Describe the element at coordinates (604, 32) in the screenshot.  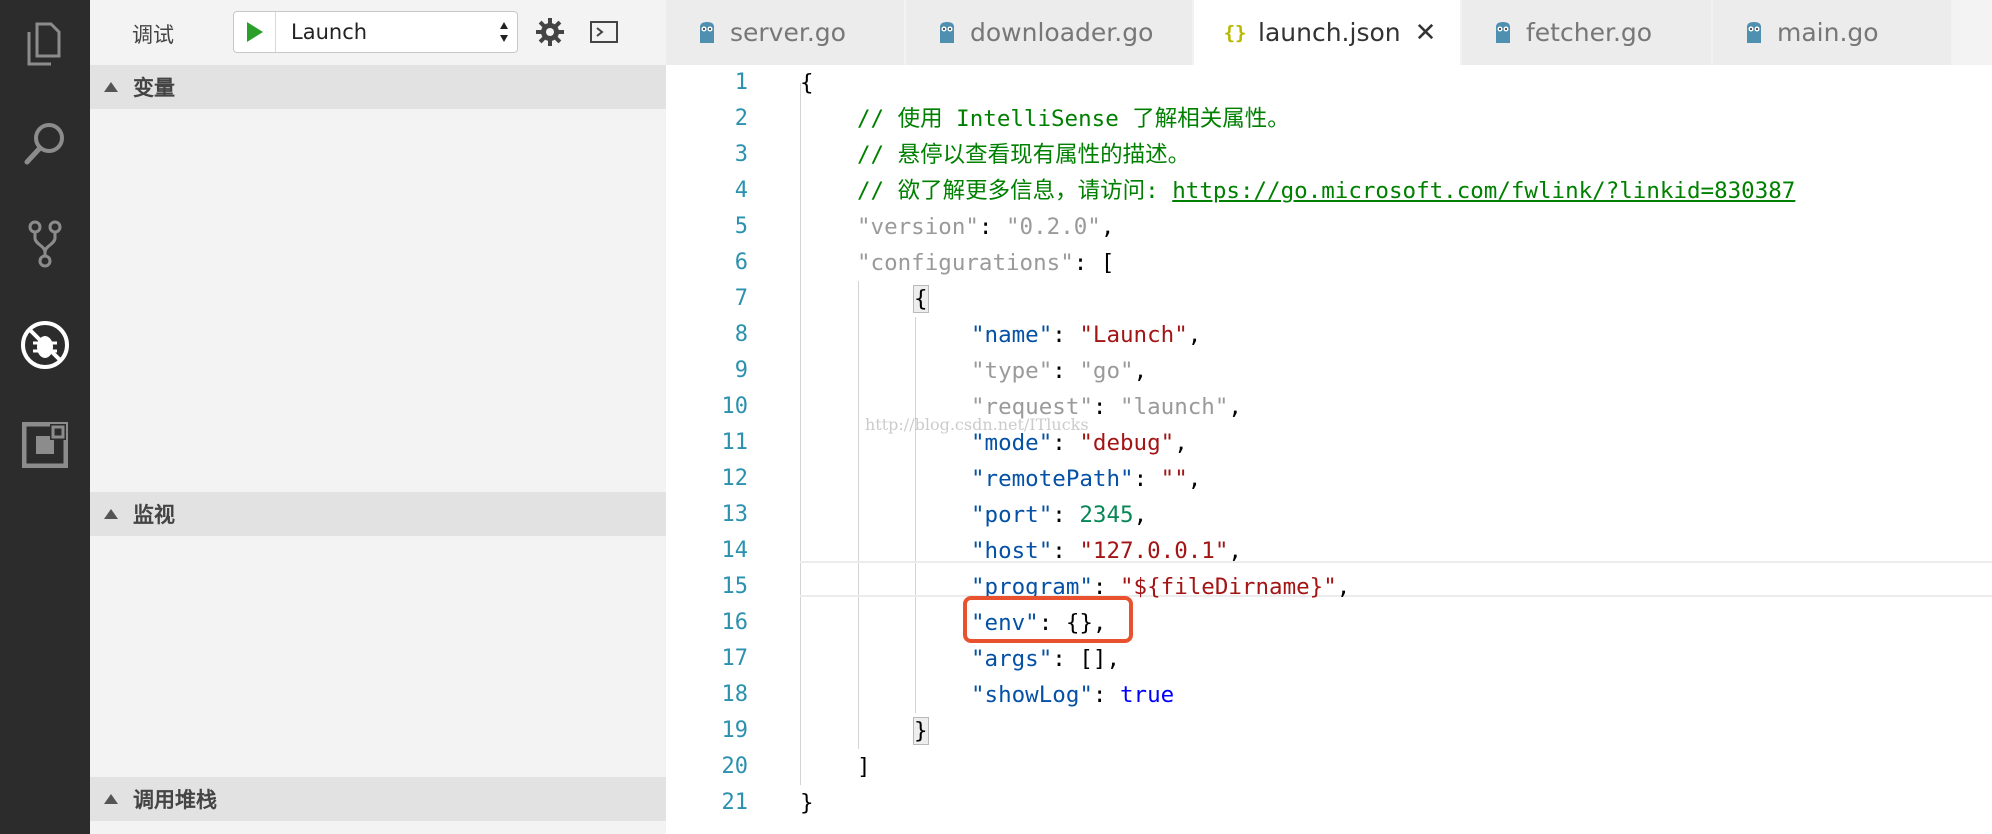
I see `debug-console-icon` at that location.